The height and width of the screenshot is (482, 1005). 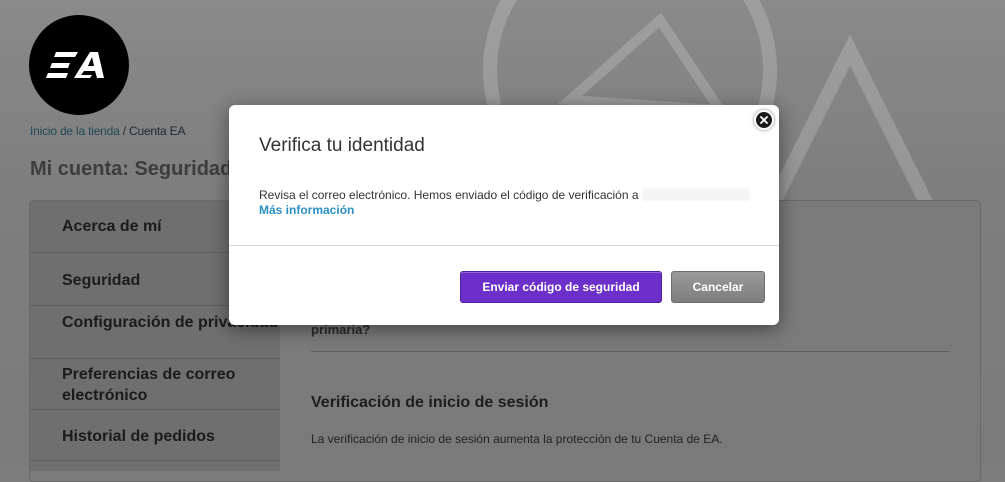 What do you see at coordinates (504, 245) in the screenshot?
I see `dialog-divider` at bounding box center [504, 245].